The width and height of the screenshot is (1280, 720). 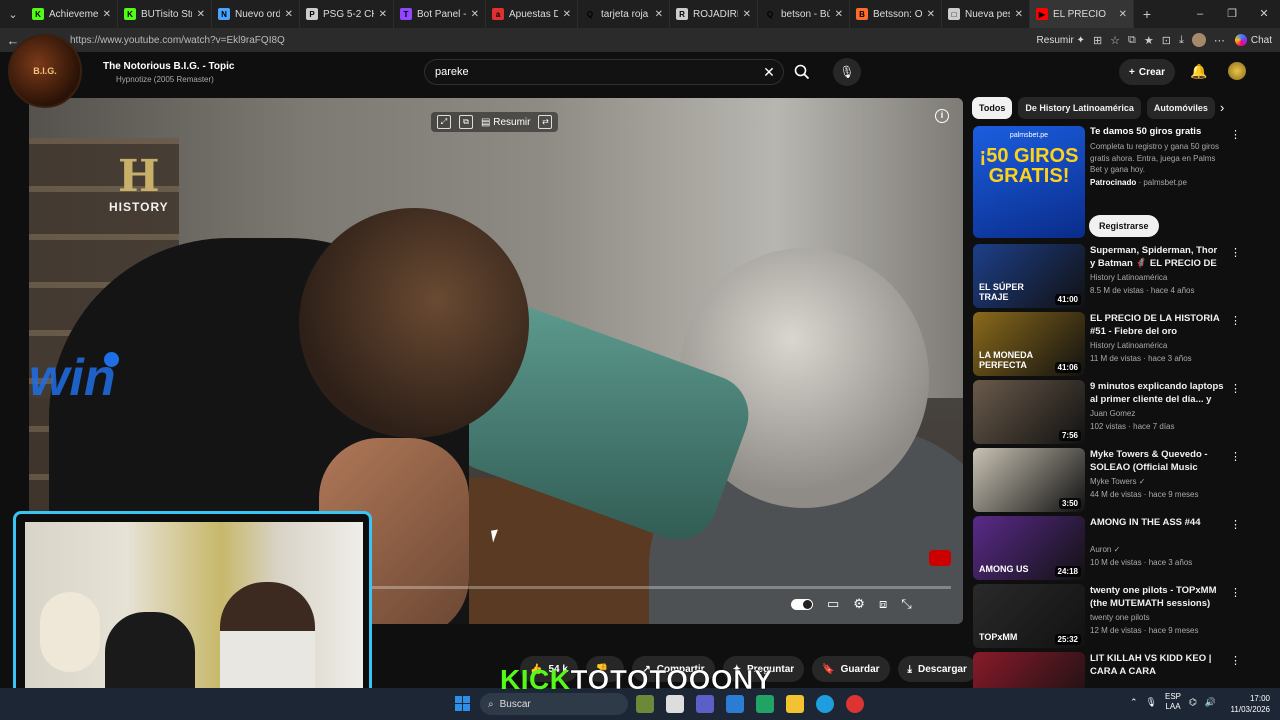 What do you see at coordinates (1245, 704) in the screenshot?
I see `taskbar-clock: 17:00 11/03/2026` at bounding box center [1245, 704].